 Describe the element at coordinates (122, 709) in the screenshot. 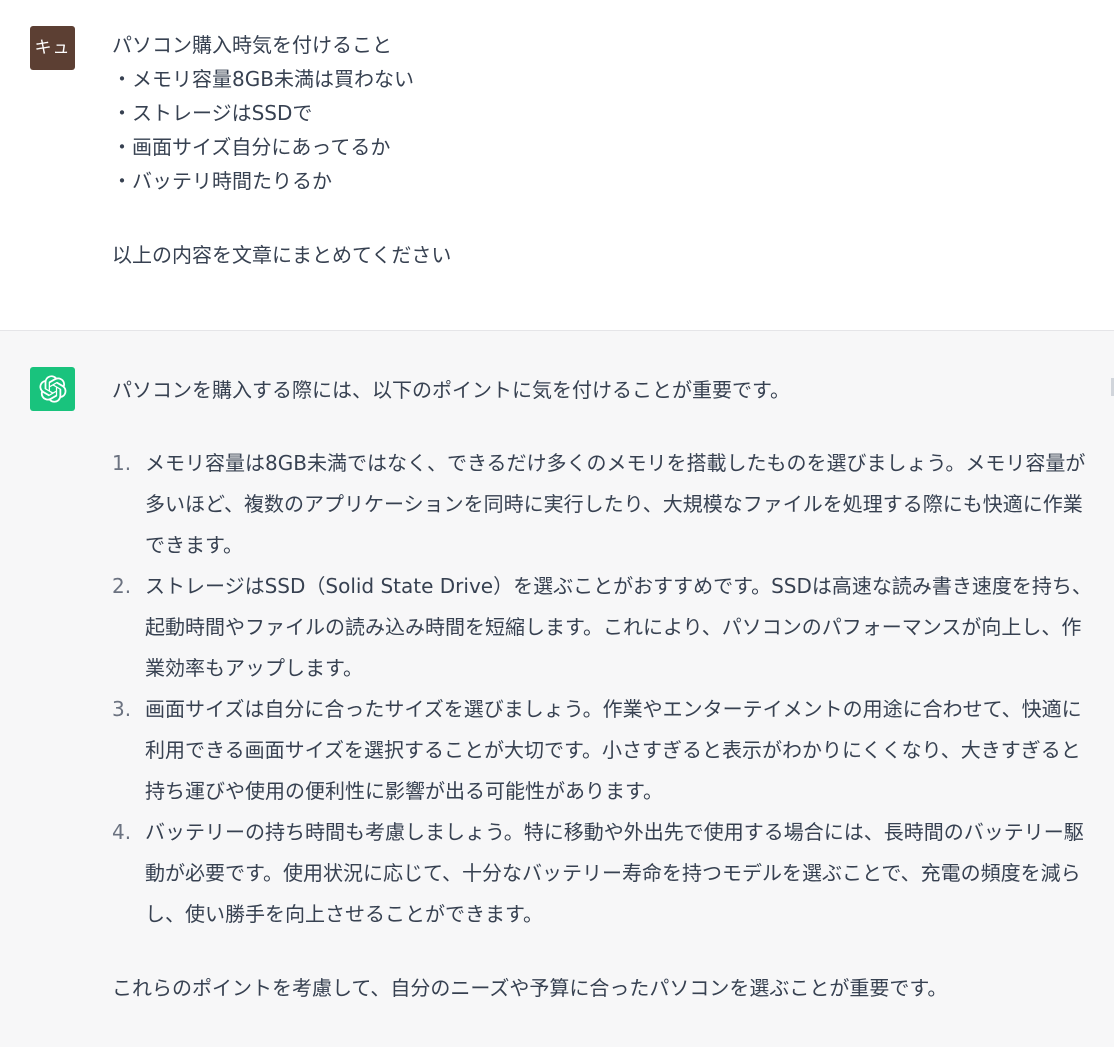

I see `list-item-number: 3.` at that location.